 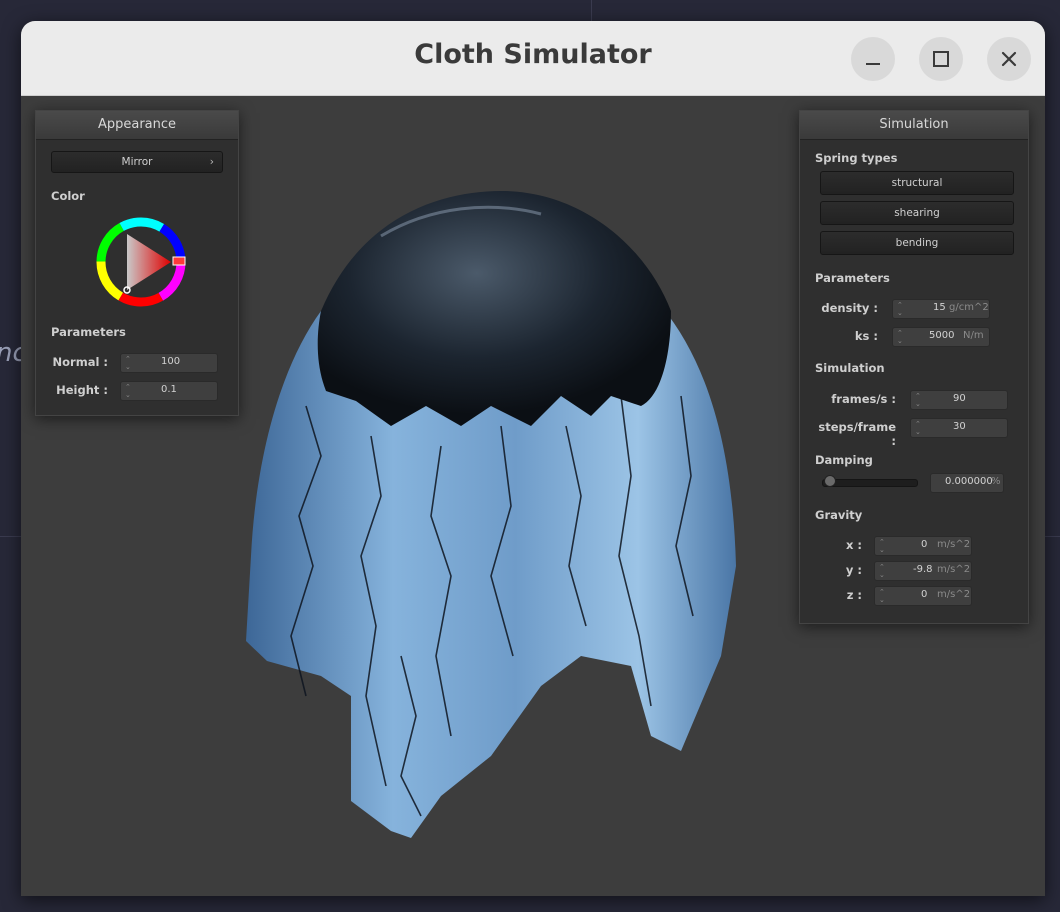 I want to click on normal-value: 100, so click(x=171, y=361).